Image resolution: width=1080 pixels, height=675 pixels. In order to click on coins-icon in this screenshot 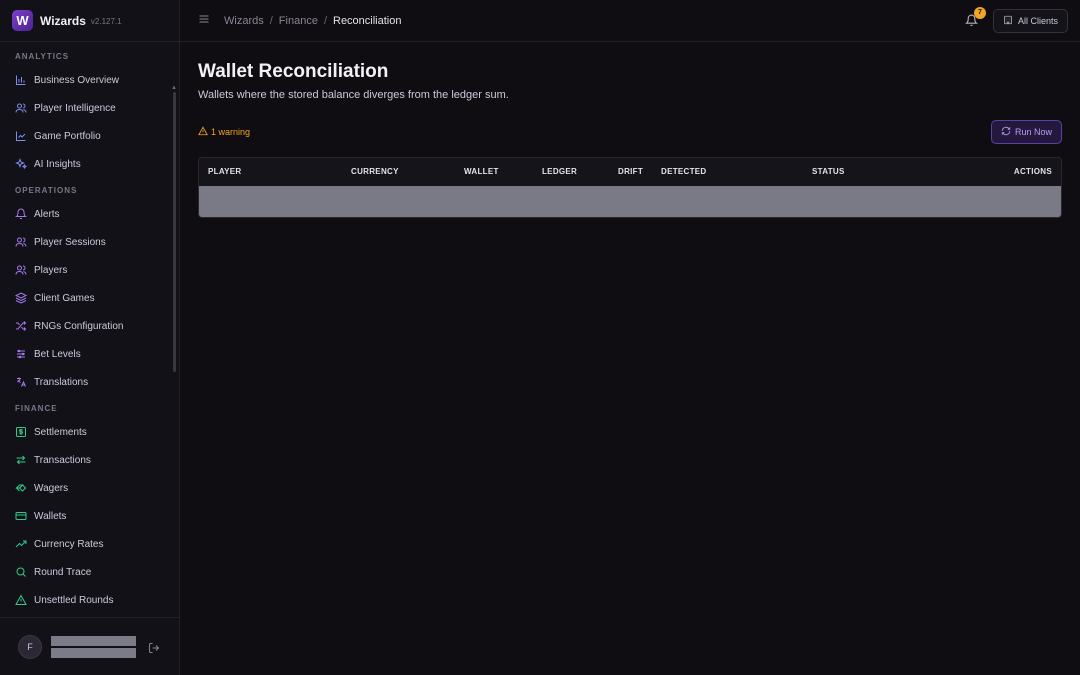, I will do `click(21, 488)`.